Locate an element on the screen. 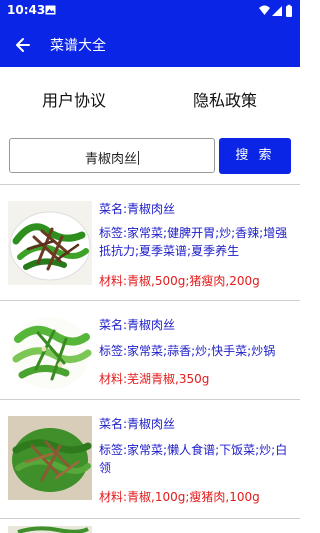 Image resolution: width=320 pixels, height=533 pixels. search-button: 搜 索 is located at coordinates (255, 156).